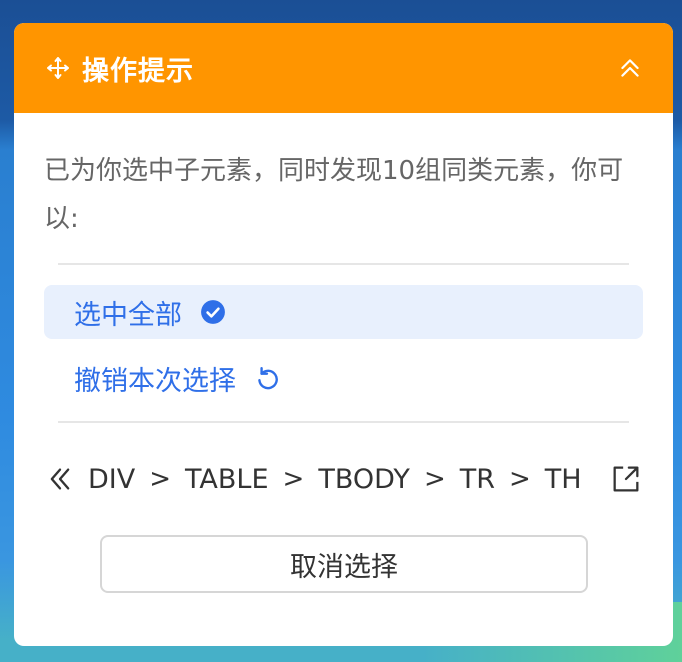 This screenshot has width=682, height=662. Describe the element at coordinates (364, 479) in the screenshot. I see `path-item-tbody: TBODY` at that location.